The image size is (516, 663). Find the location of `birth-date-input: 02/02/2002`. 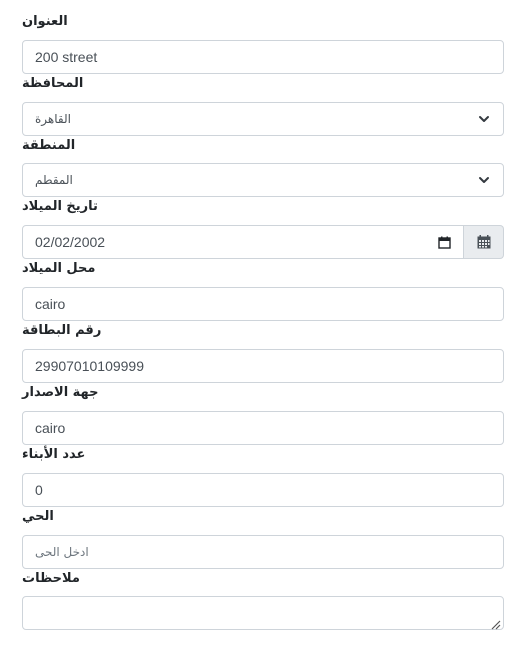

birth-date-input: 02/02/2002 is located at coordinates (243, 242).